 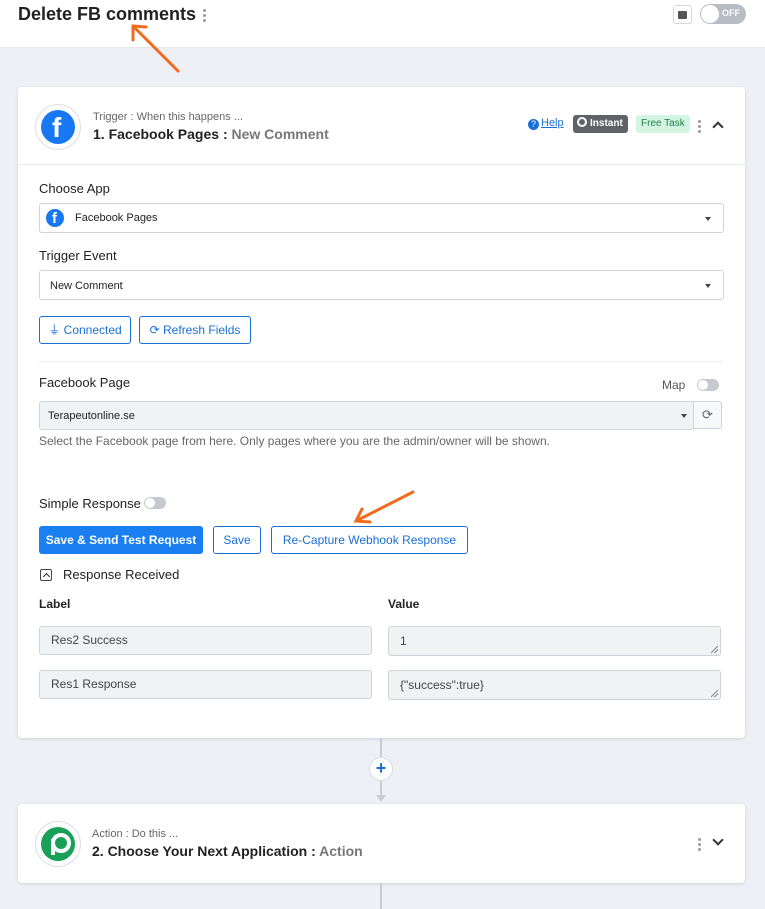 I want to click on choose-app-label: Choose App, so click(x=74, y=188).